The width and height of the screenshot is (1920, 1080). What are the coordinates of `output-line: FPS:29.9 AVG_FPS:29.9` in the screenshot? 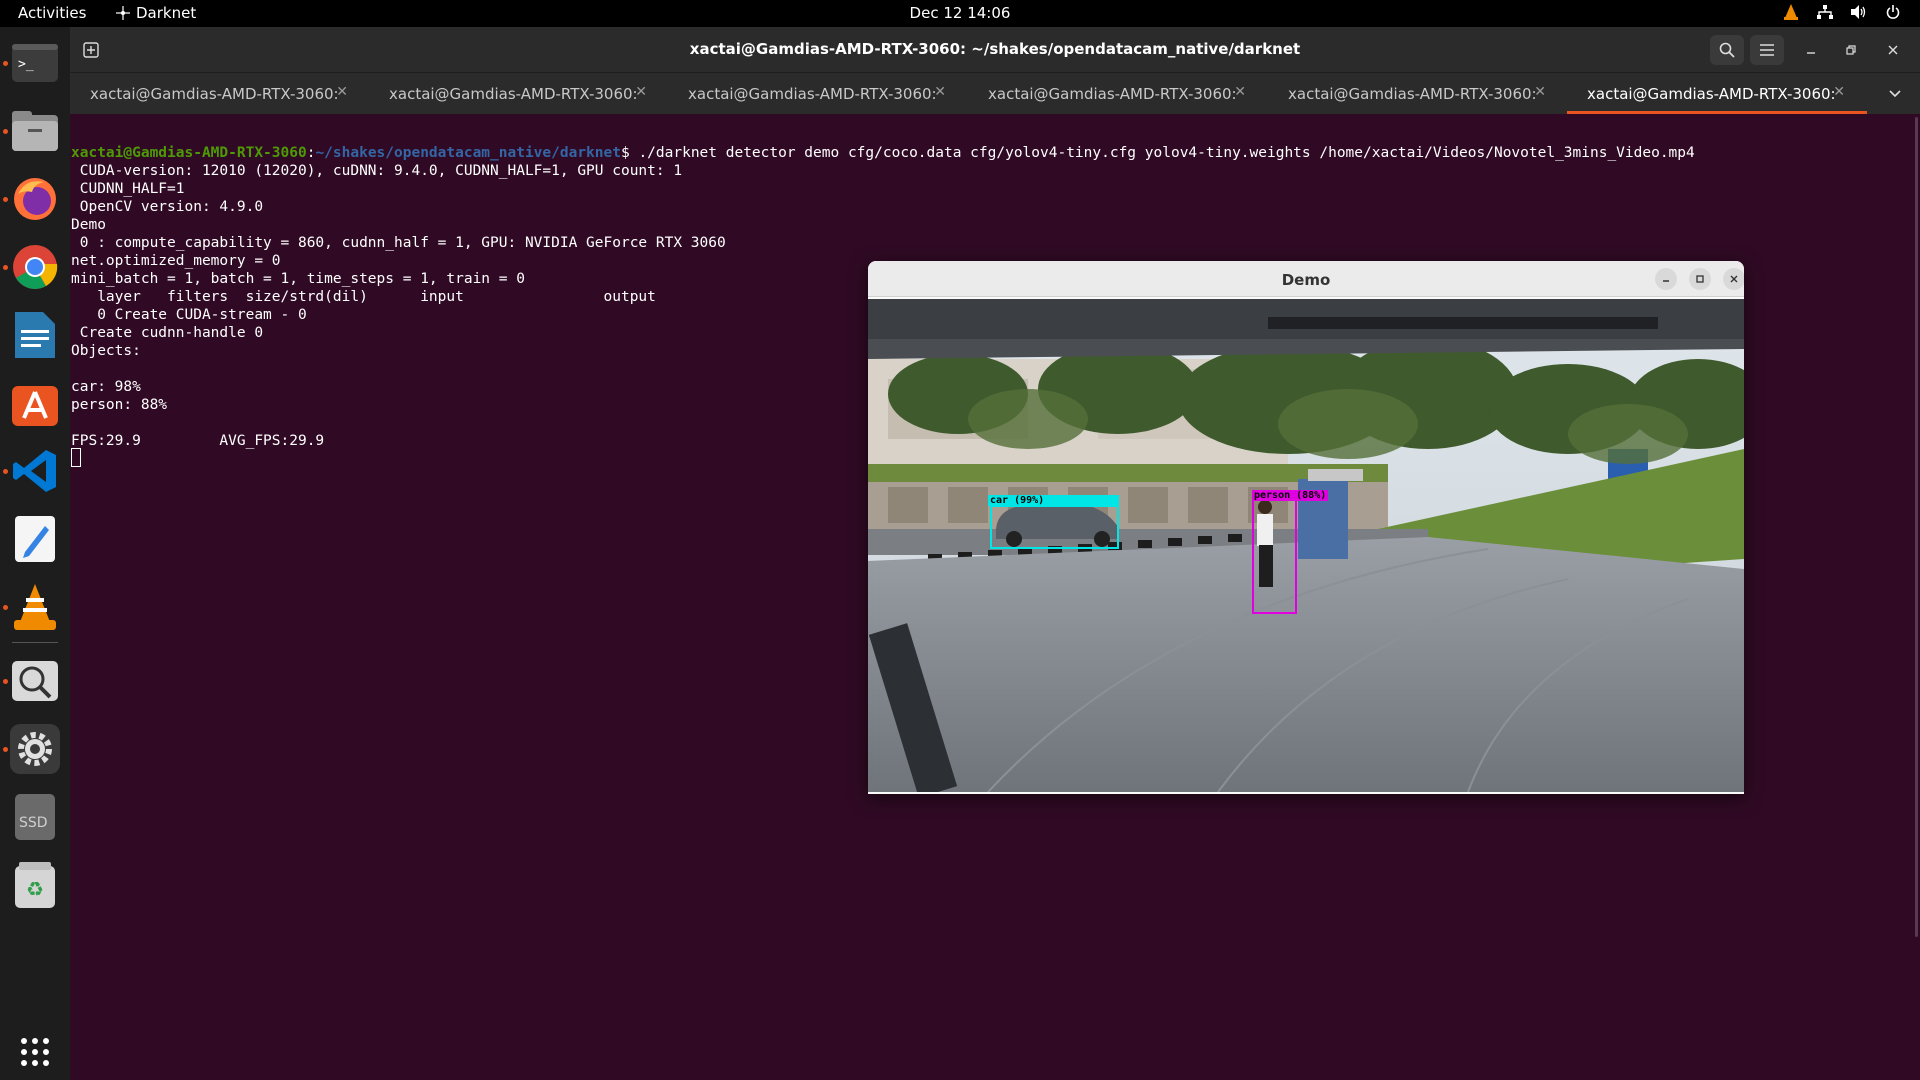 It's located at (198, 441).